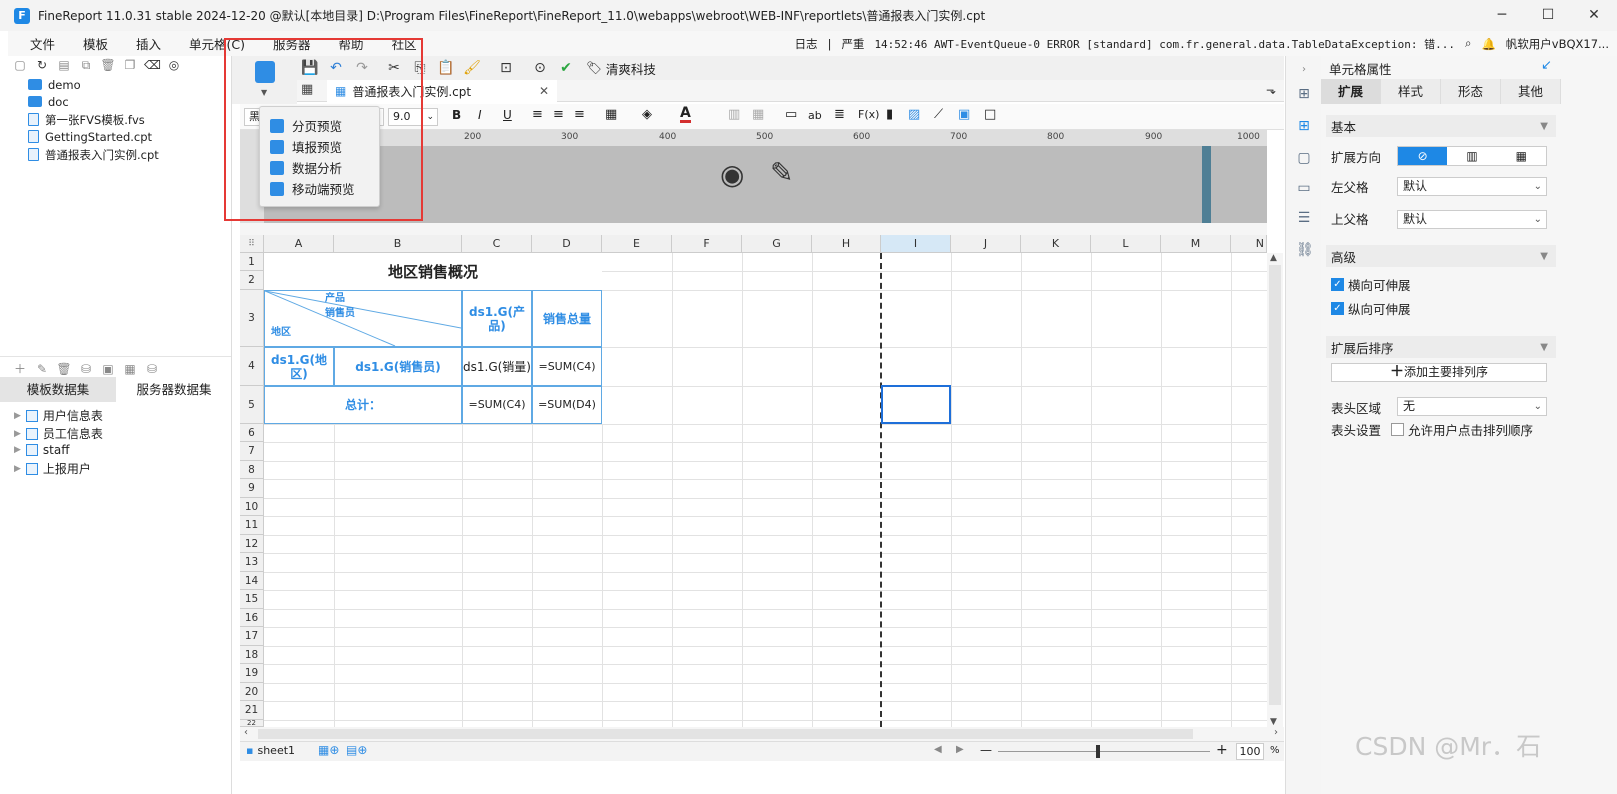 The image size is (1617, 794). I want to click on row-header: 1, so click(252, 262).